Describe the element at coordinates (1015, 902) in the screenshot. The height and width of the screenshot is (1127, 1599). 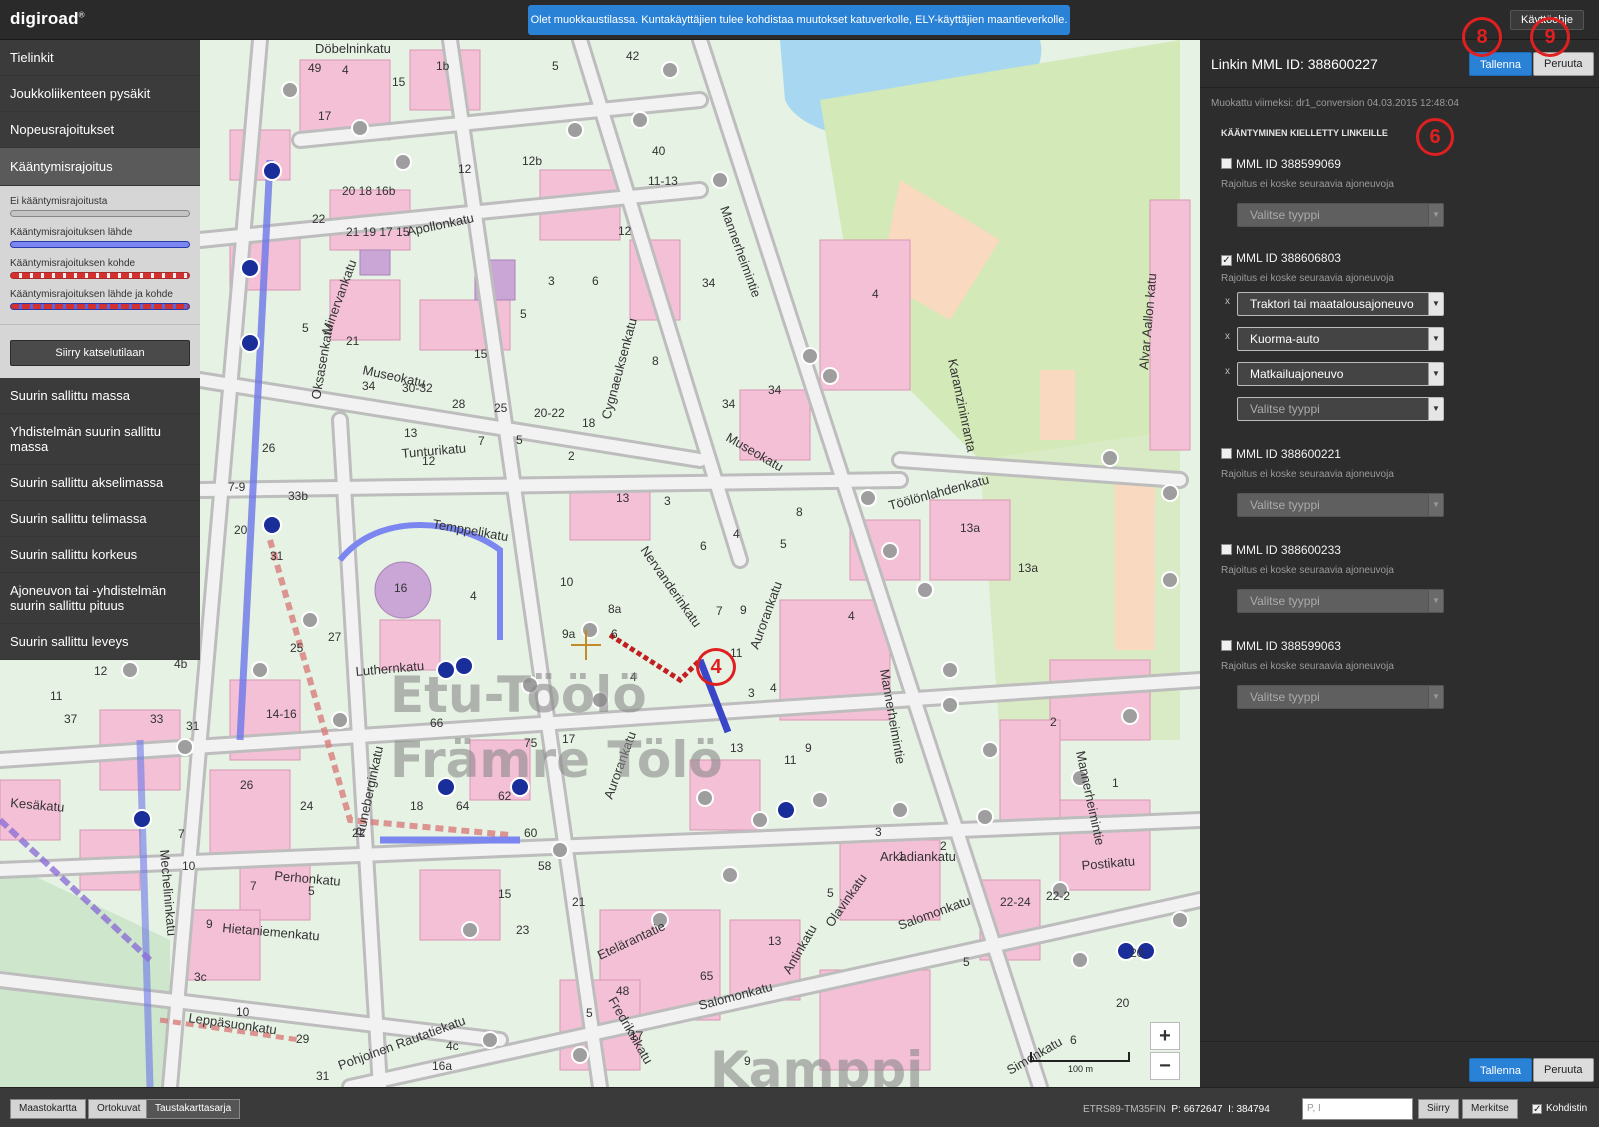
I see `svg-text: 22-24` at that location.